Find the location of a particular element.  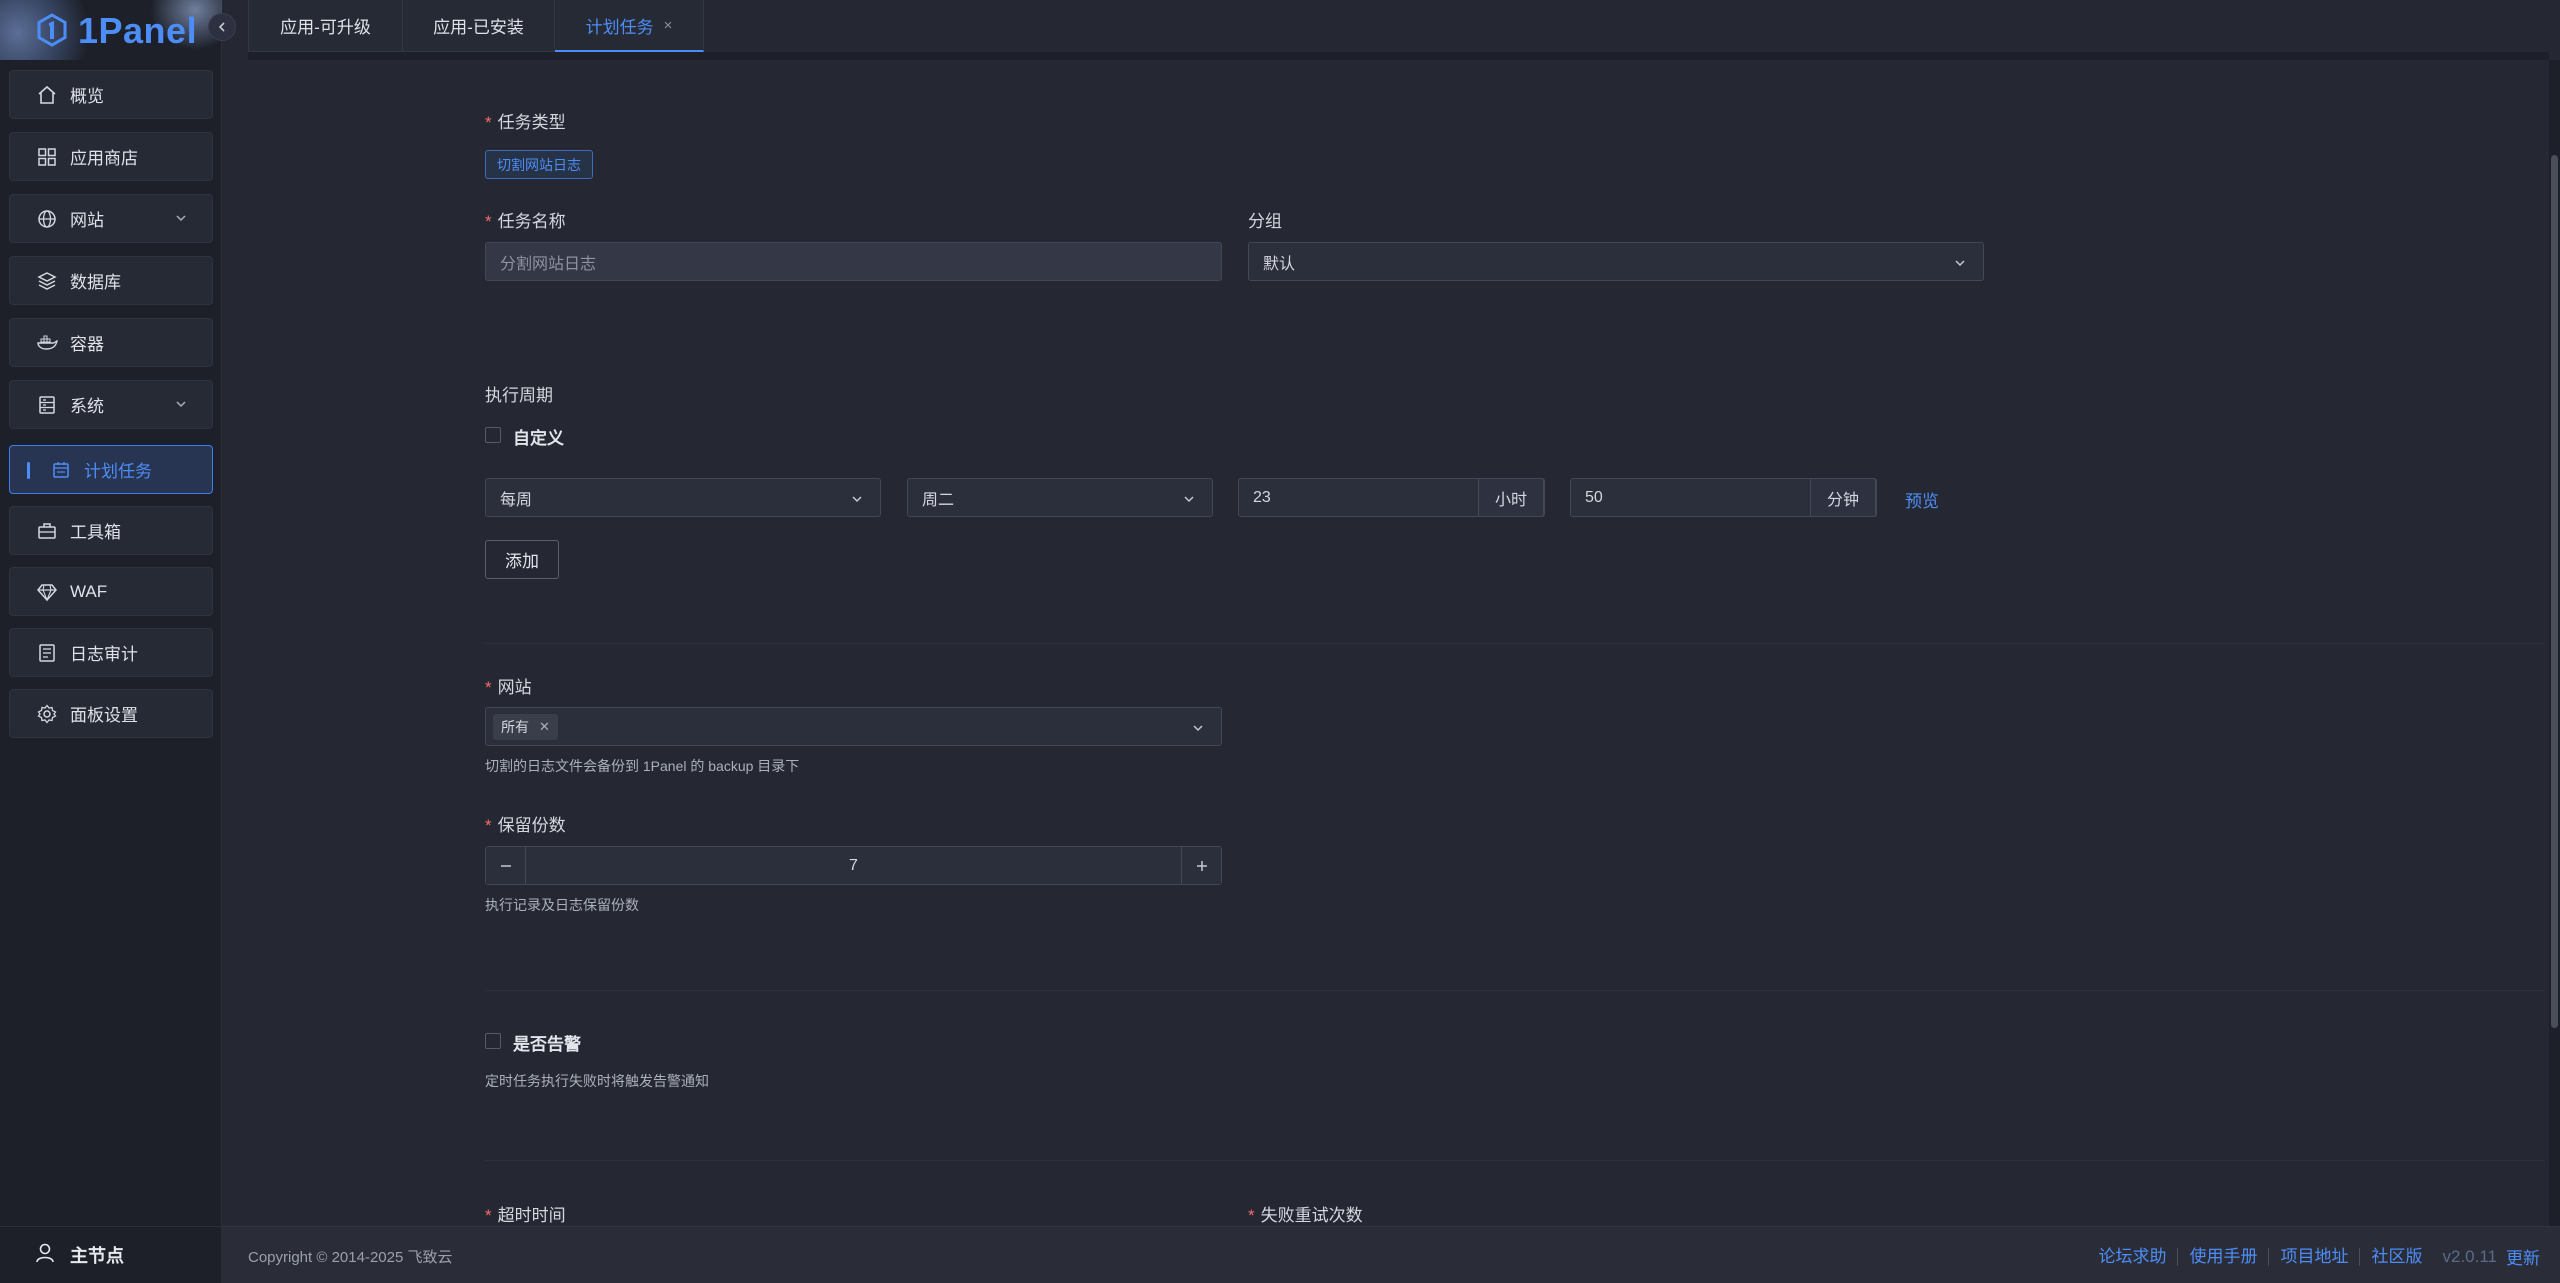

increment-button is located at coordinates (1201, 865).